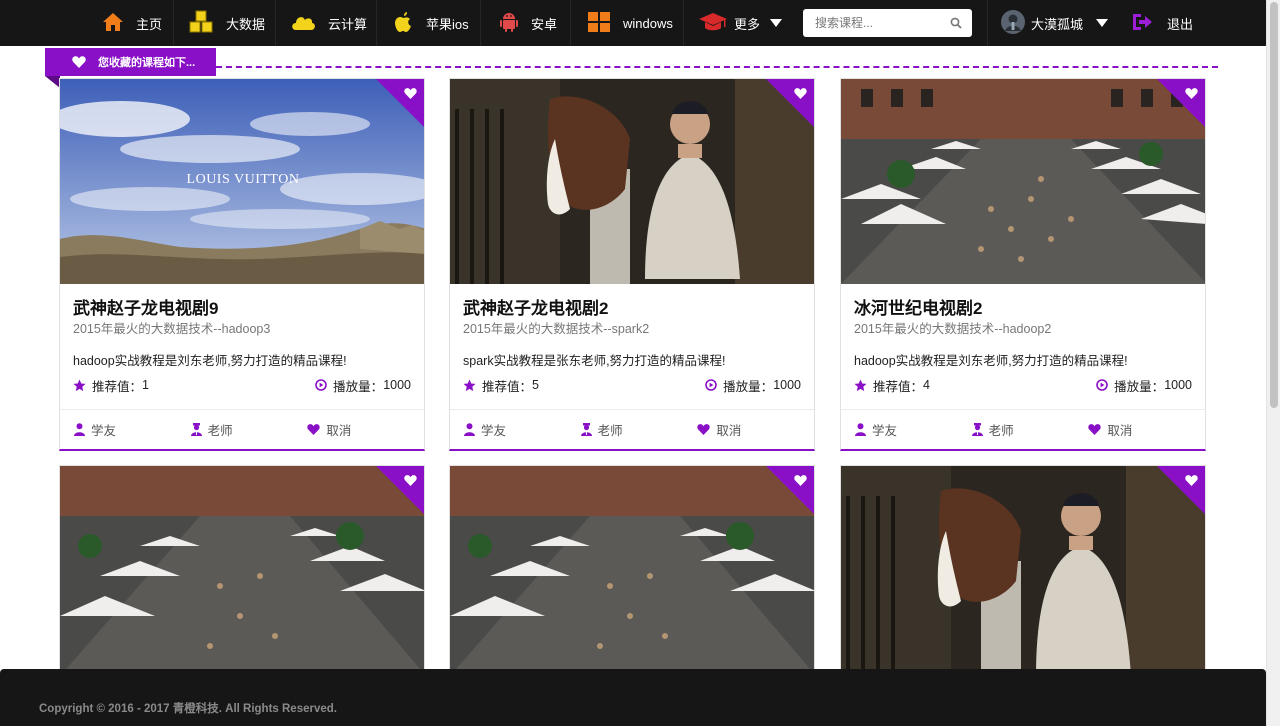 This screenshot has height=726, width=1280. I want to click on section-divider, so click(717, 67).